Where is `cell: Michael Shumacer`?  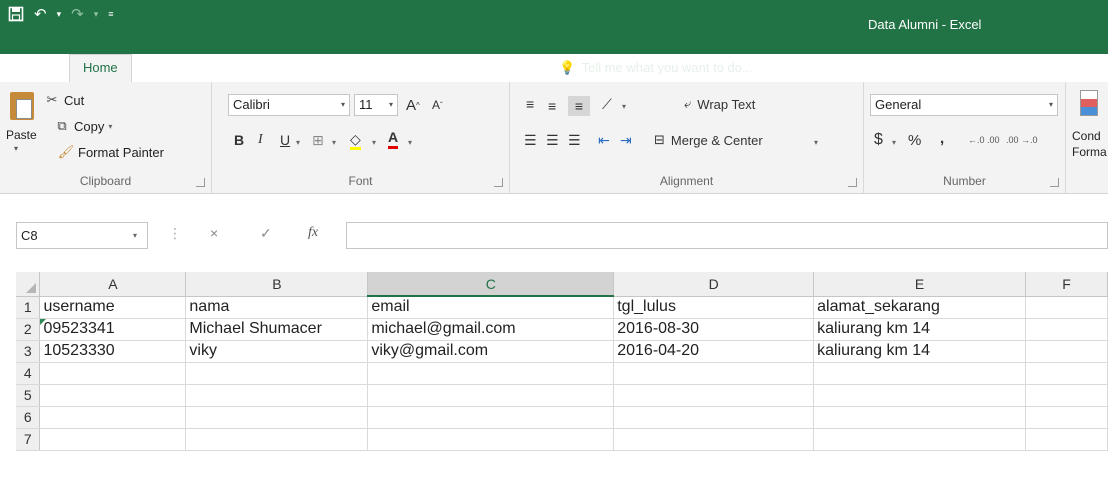 cell: Michael Shumacer is located at coordinates (277, 329).